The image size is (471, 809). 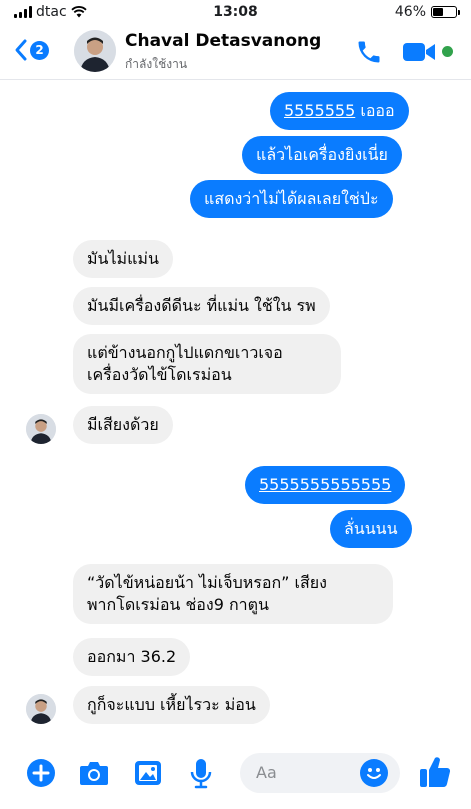 I want to click on contact-status: กำลังใช้งาน, so click(x=156, y=64).